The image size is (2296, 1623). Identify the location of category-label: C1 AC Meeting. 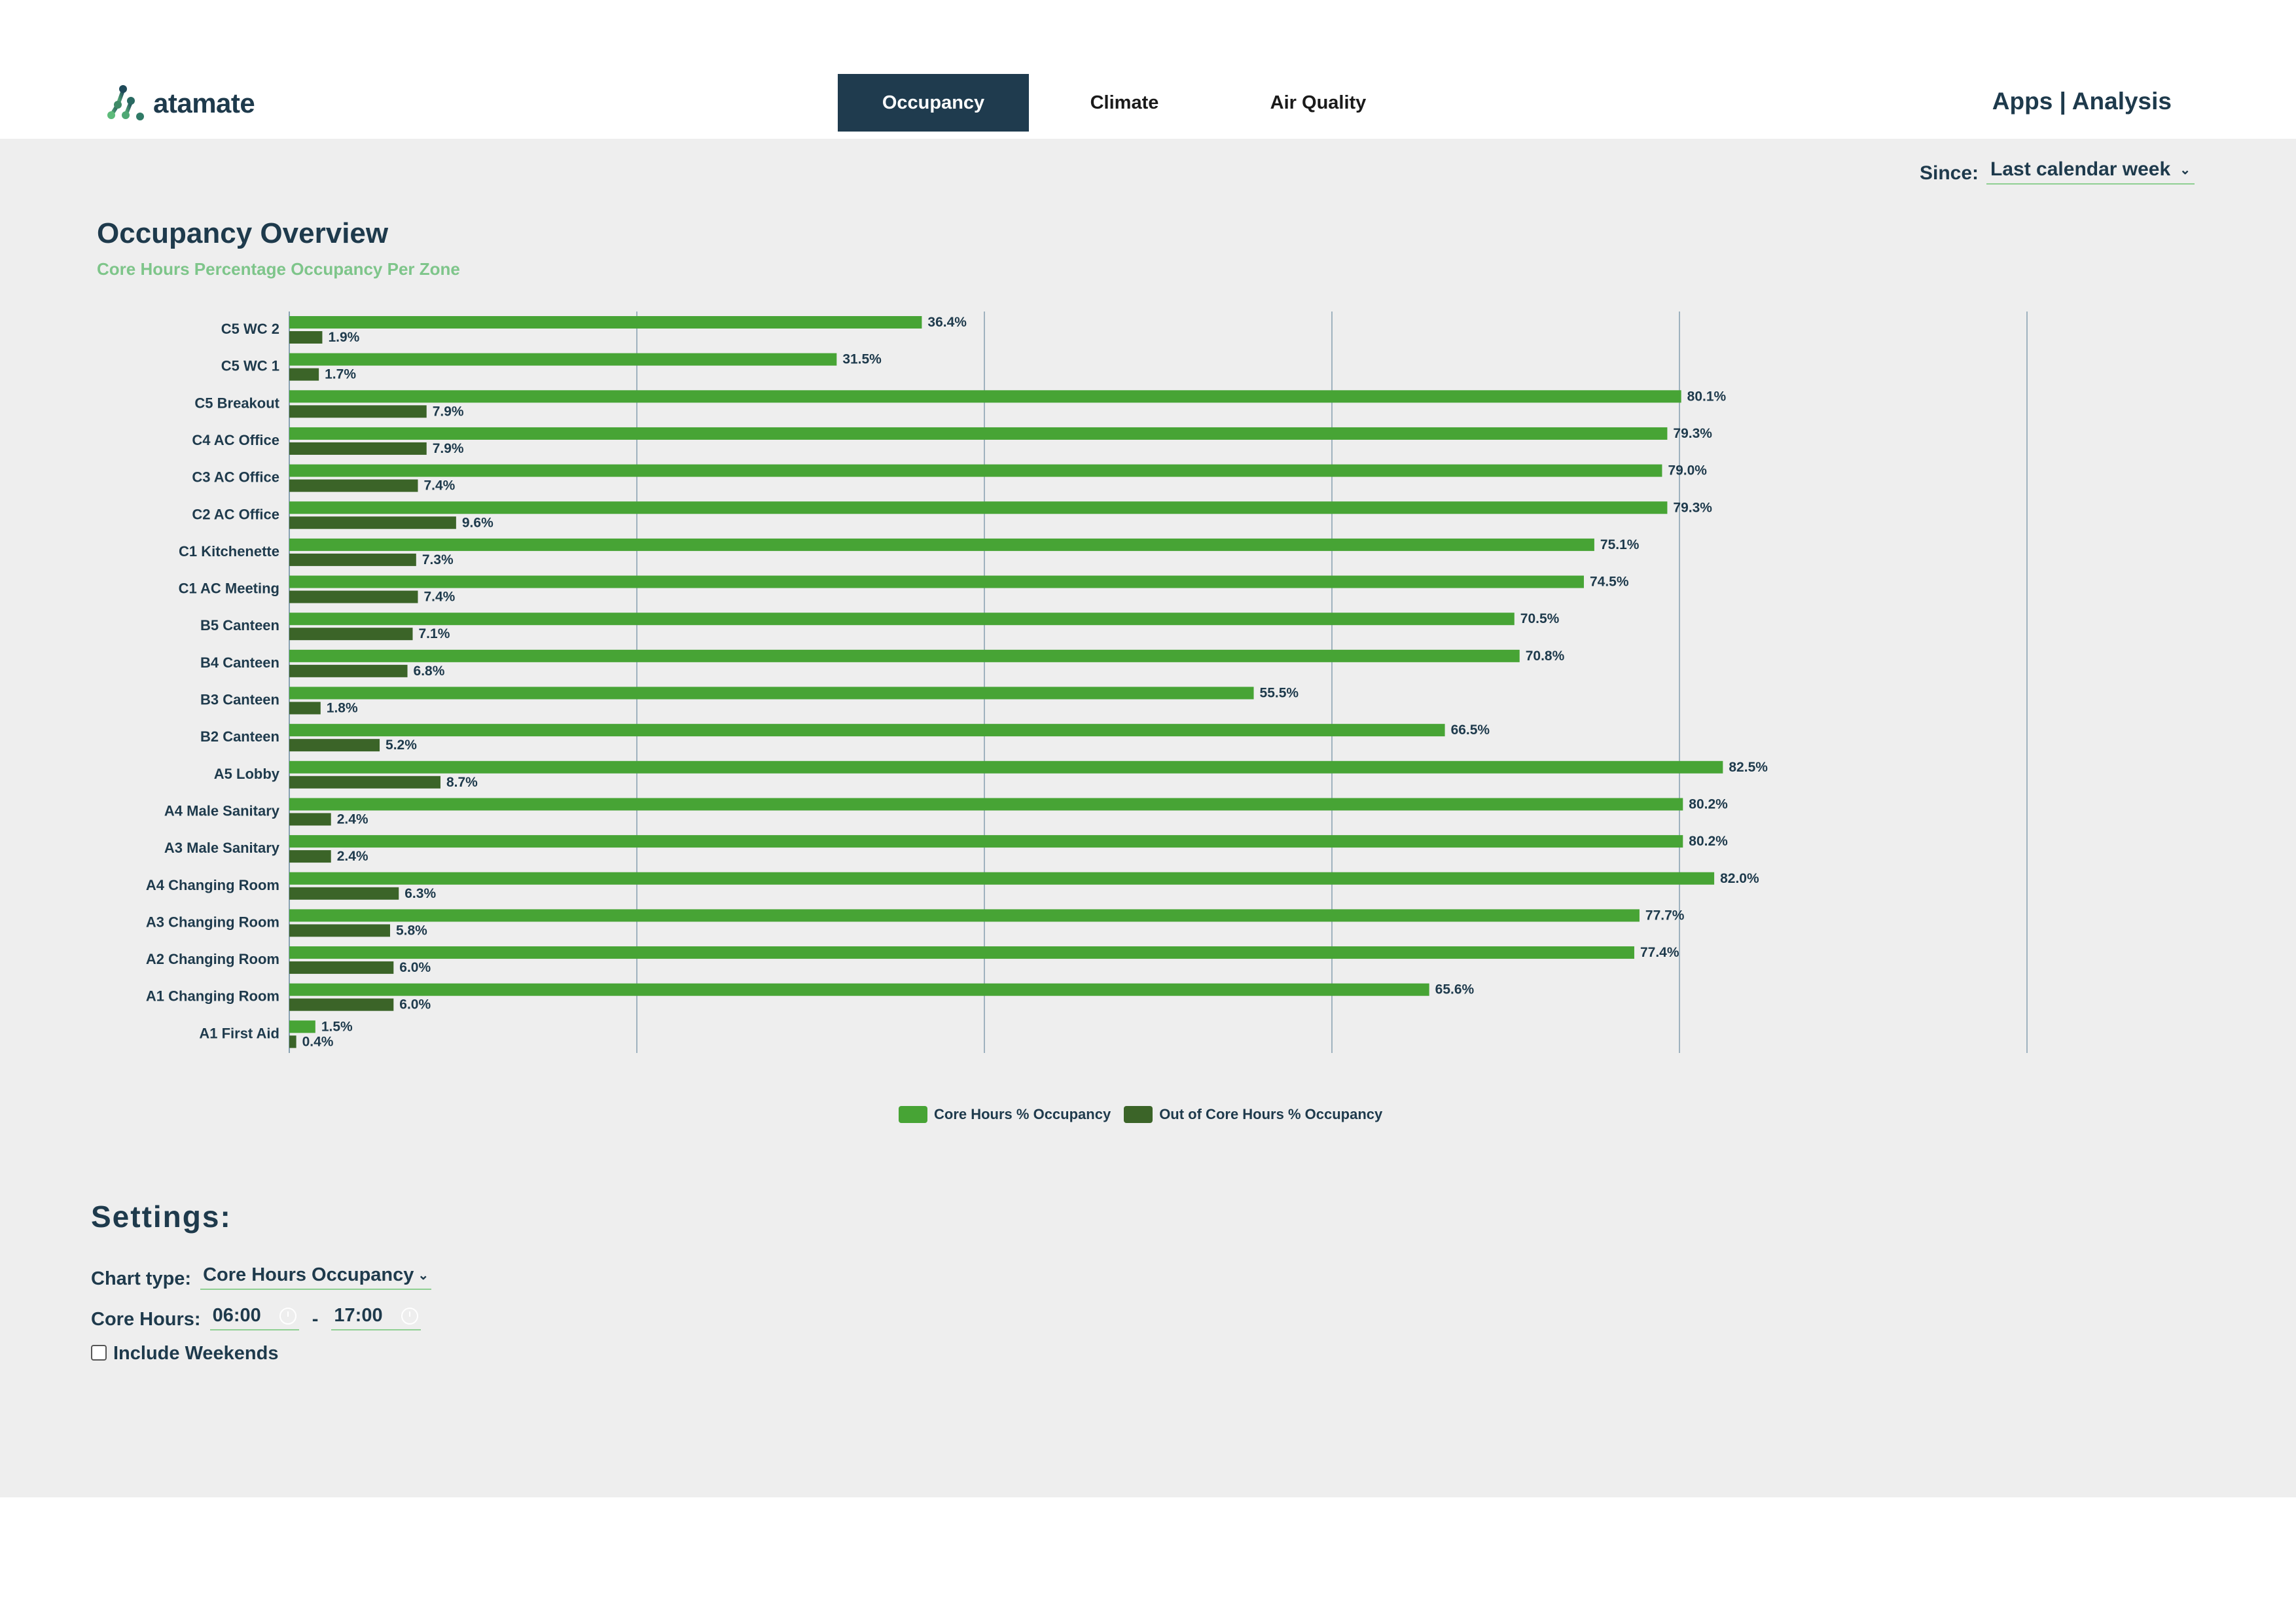
(229, 588).